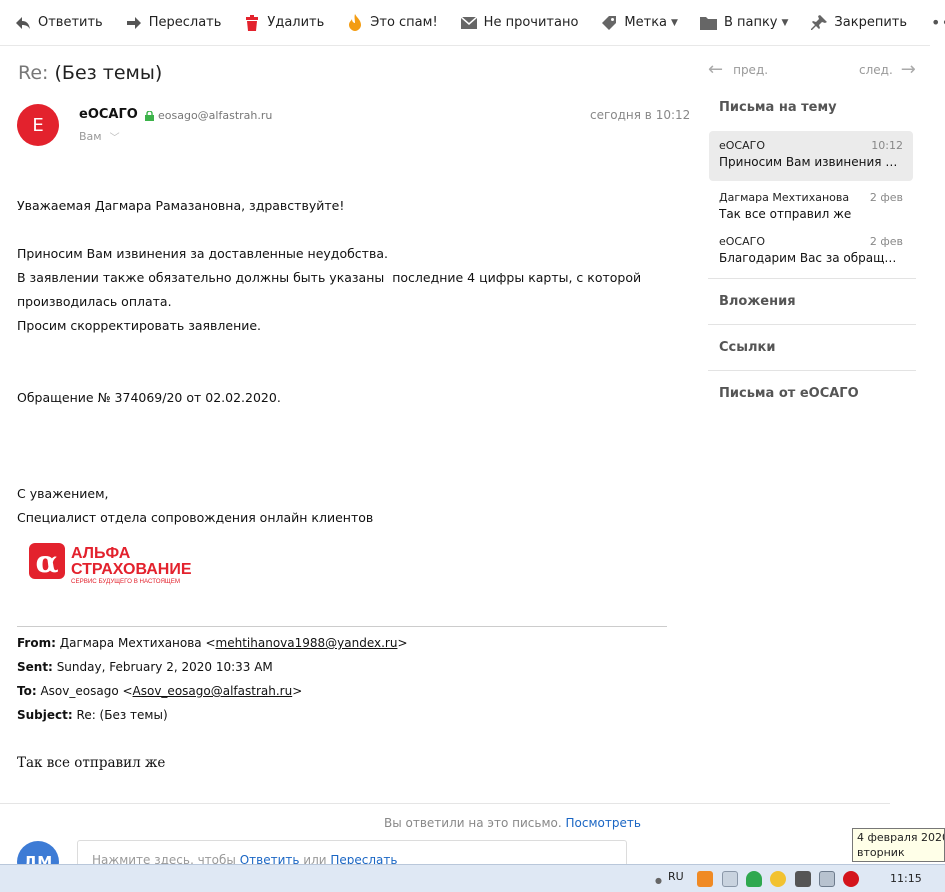  What do you see at coordinates (90, 136) in the screenshot?
I see `recipient-label: Вам` at bounding box center [90, 136].